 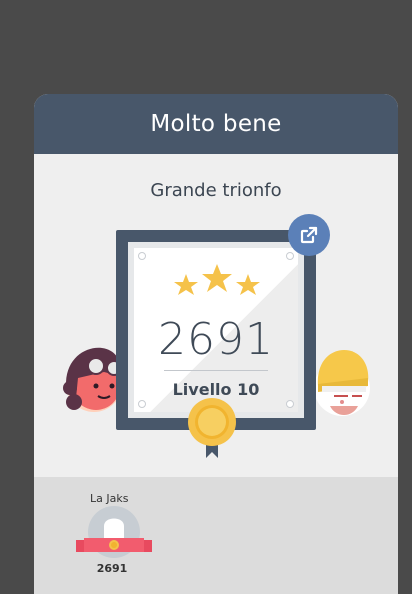 I want to click on trophy-mat: 2691 Livello 10, so click(x=216, y=330).